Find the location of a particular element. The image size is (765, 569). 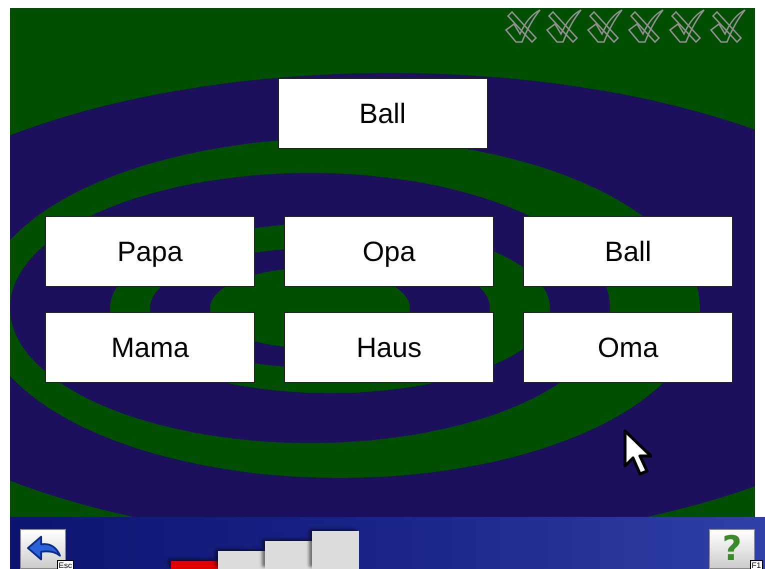

key-label: Esc is located at coordinates (65, 564).